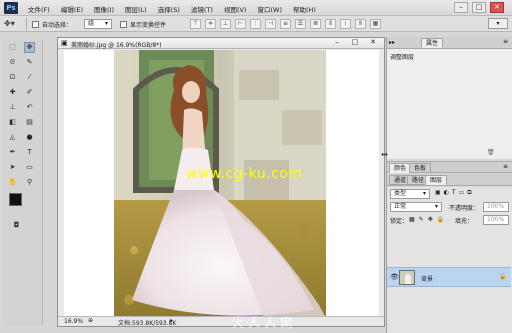 The height and width of the screenshot is (333, 512). I want to click on app-maximize-button: □, so click(479, 7).